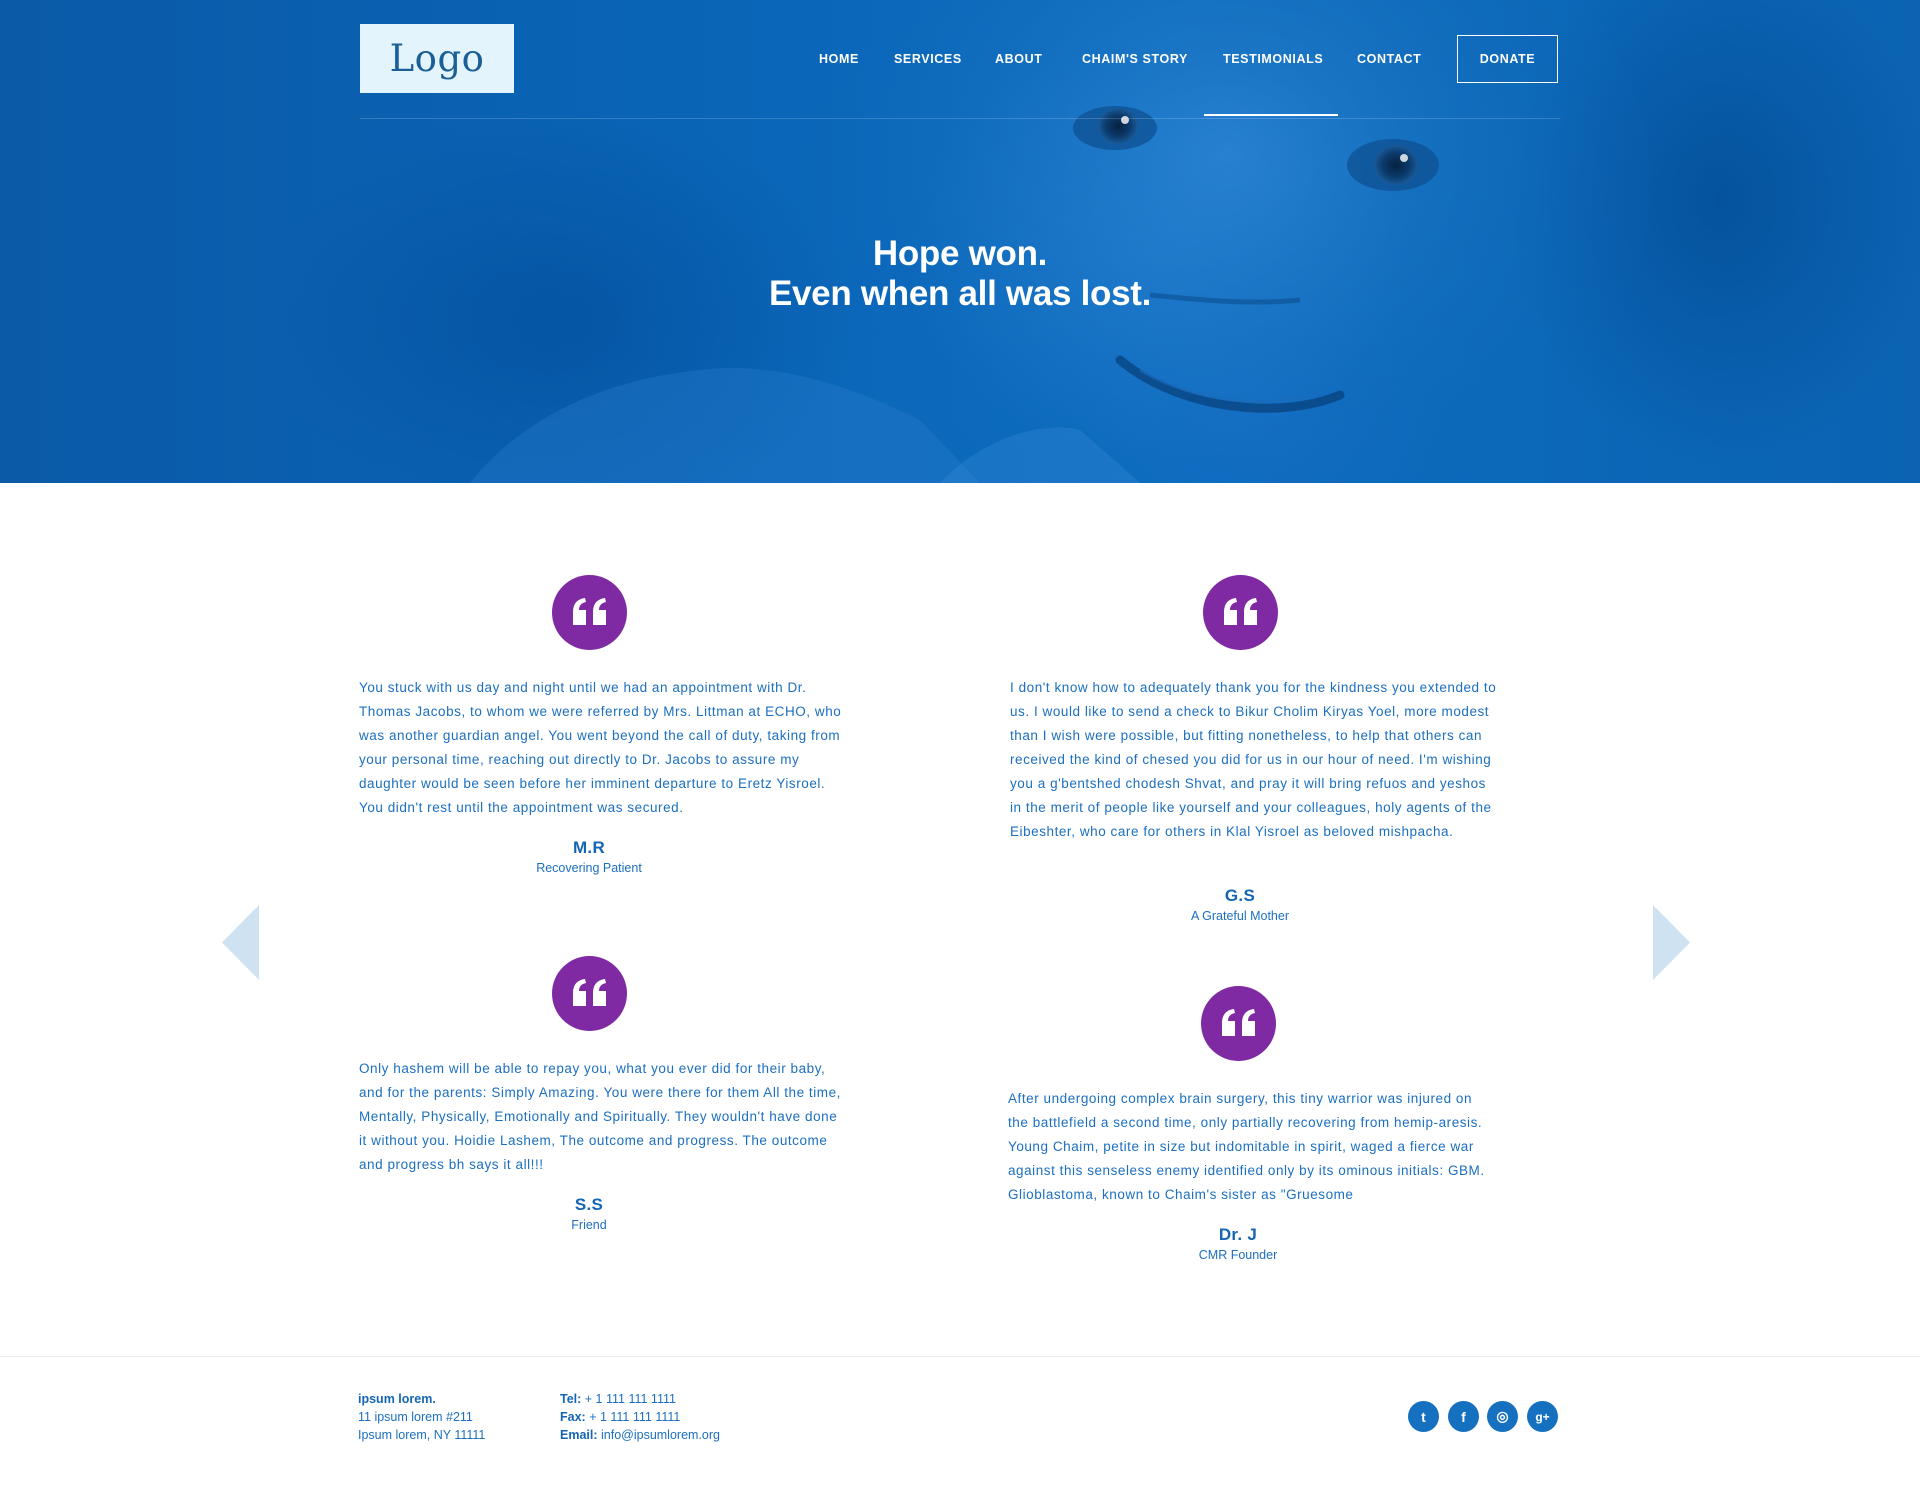 This screenshot has width=1920, height=1493. What do you see at coordinates (1240, 895) in the screenshot?
I see `testimonial-name: G.S` at bounding box center [1240, 895].